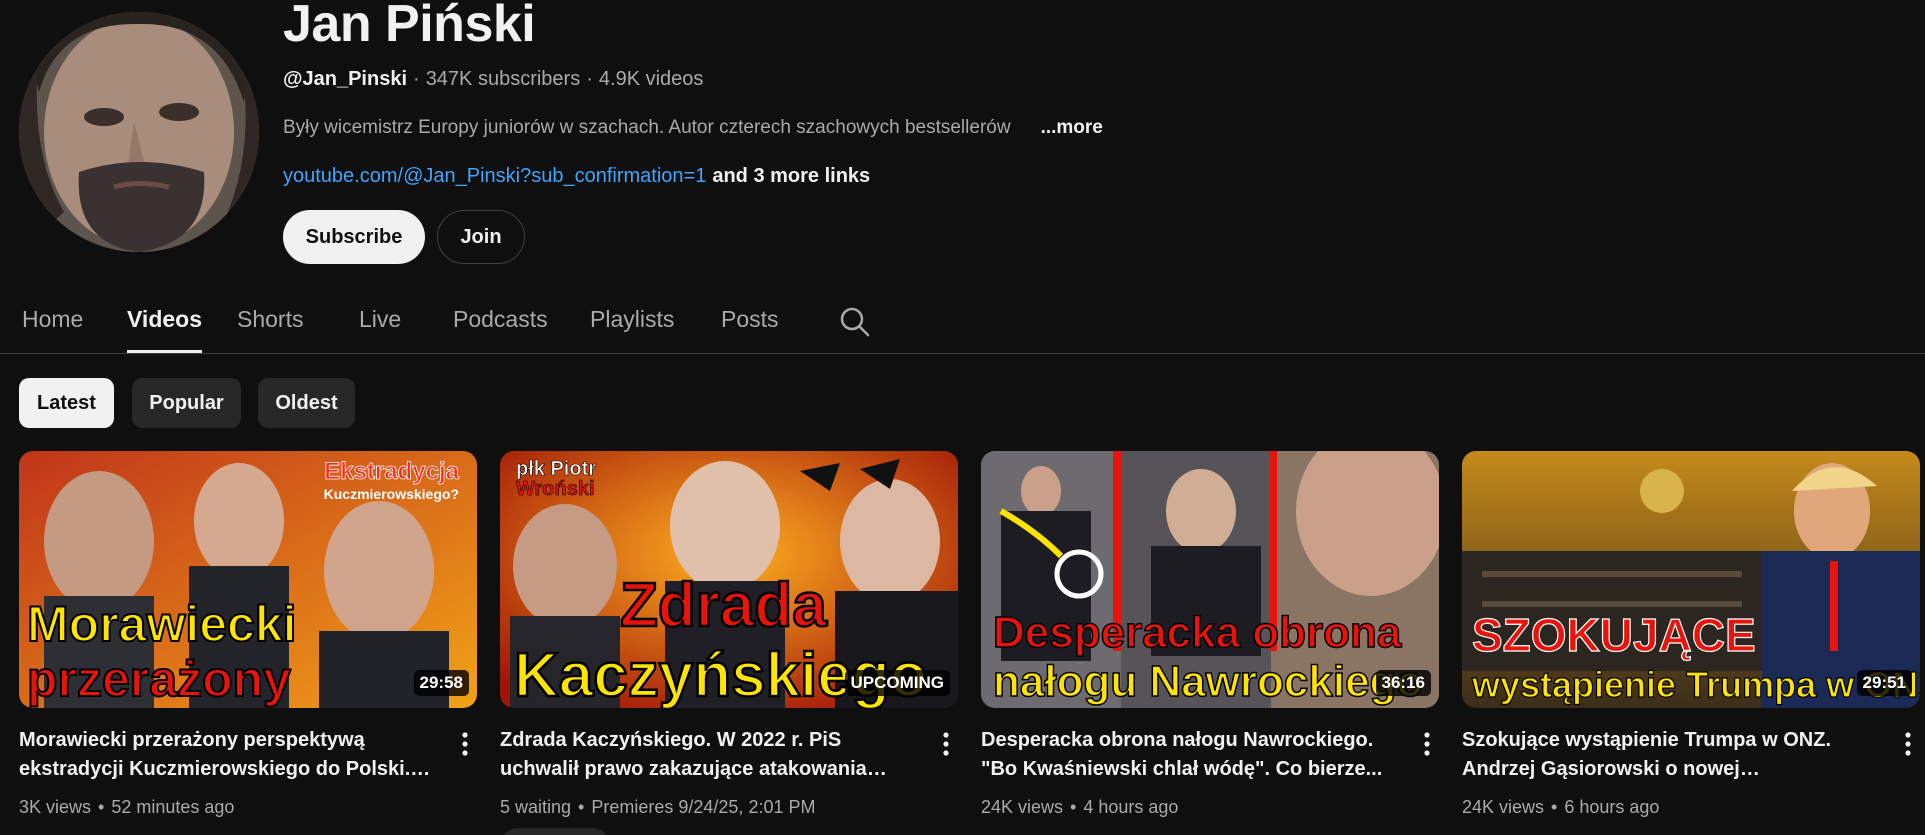 The height and width of the screenshot is (835, 1925). I want to click on thumbnail-image: SZOKUJĄCE wystąpienie Trumpa w ONZ, so click(1691, 579).